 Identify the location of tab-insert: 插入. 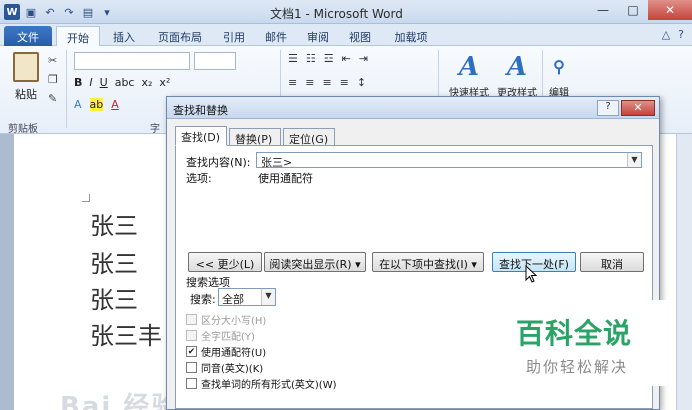
(124, 36).